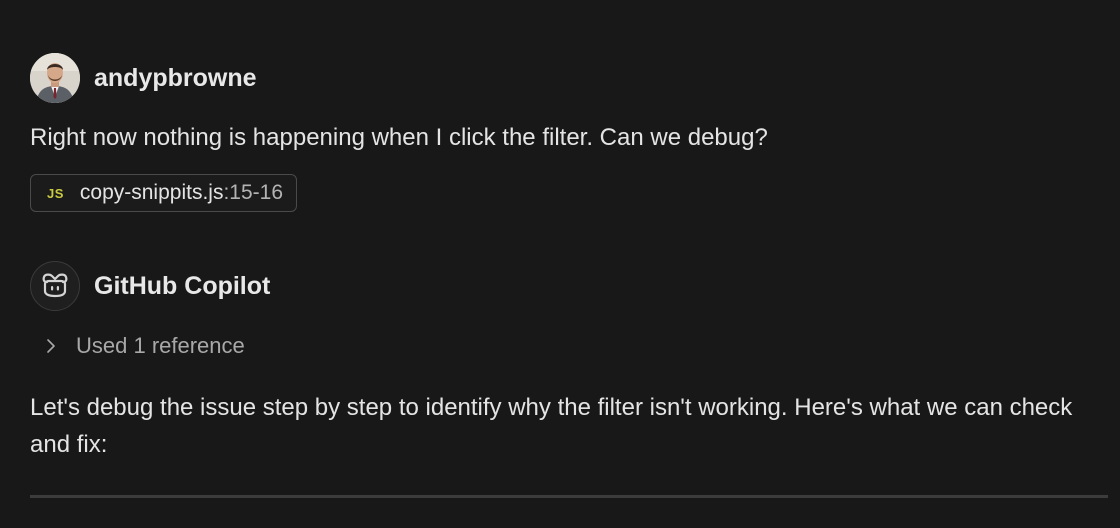 This screenshot has height=528, width=1120. Describe the element at coordinates (175, 77) in the screenshot. I see `user-author-name: andypbrowne` at that location.